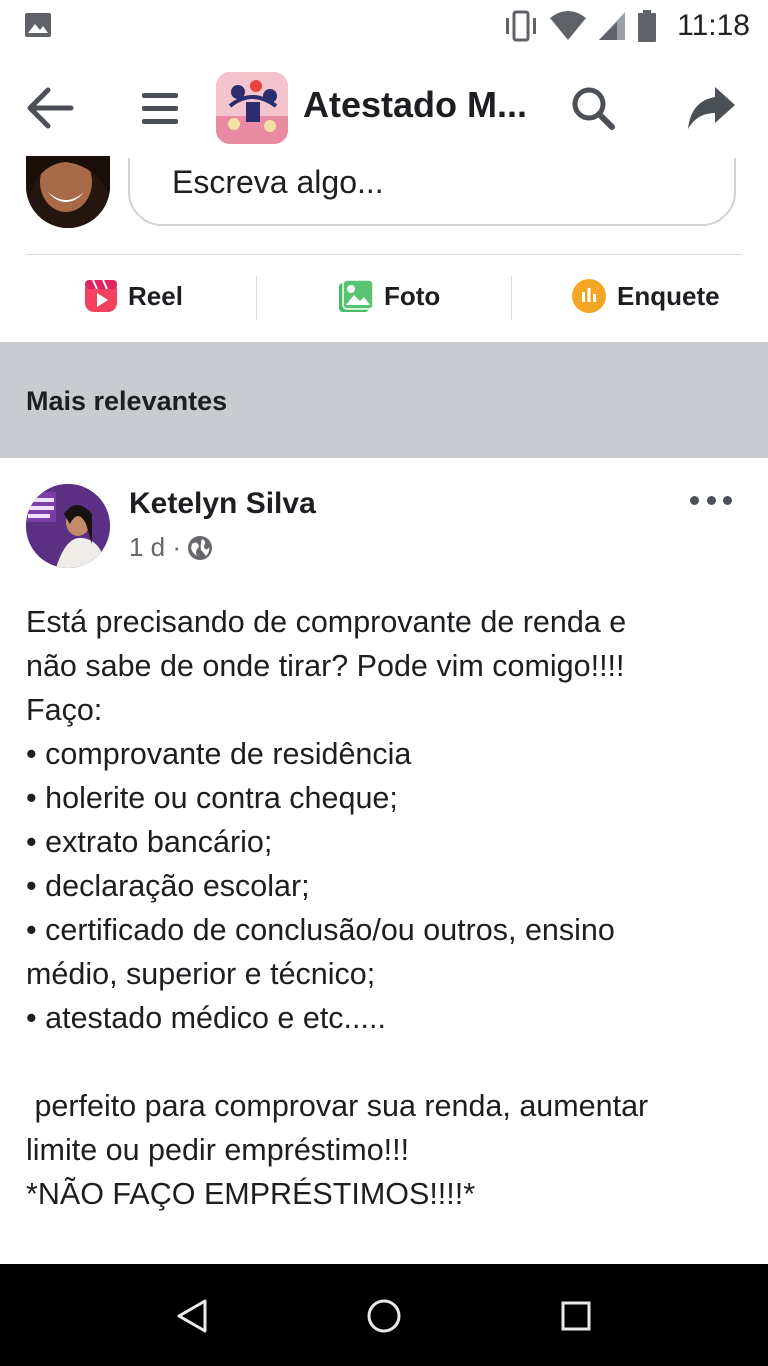 The image size is (768, 1366). What do you see at coordinates (251, 1194) in the screenshot?
I see `post-line: *NÃO FAÇO EMPRÉSTIMOS!!!!*` at bounding box center [251, 1194].